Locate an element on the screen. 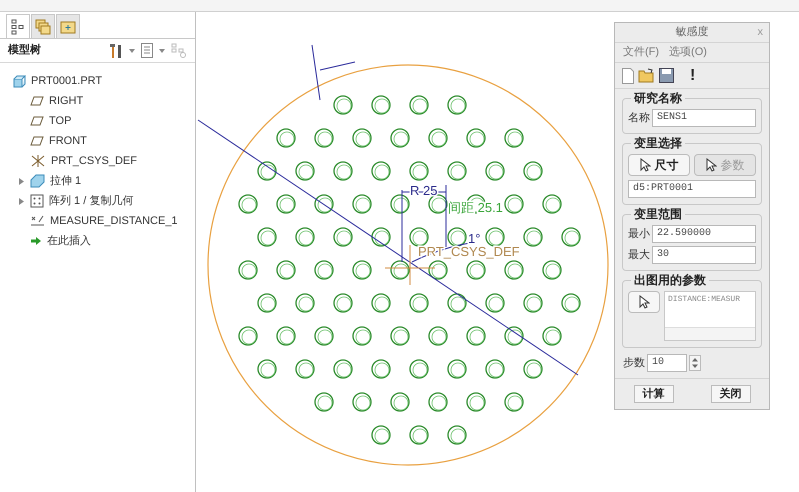  arrow-icon is located at coordinates (36, 241).